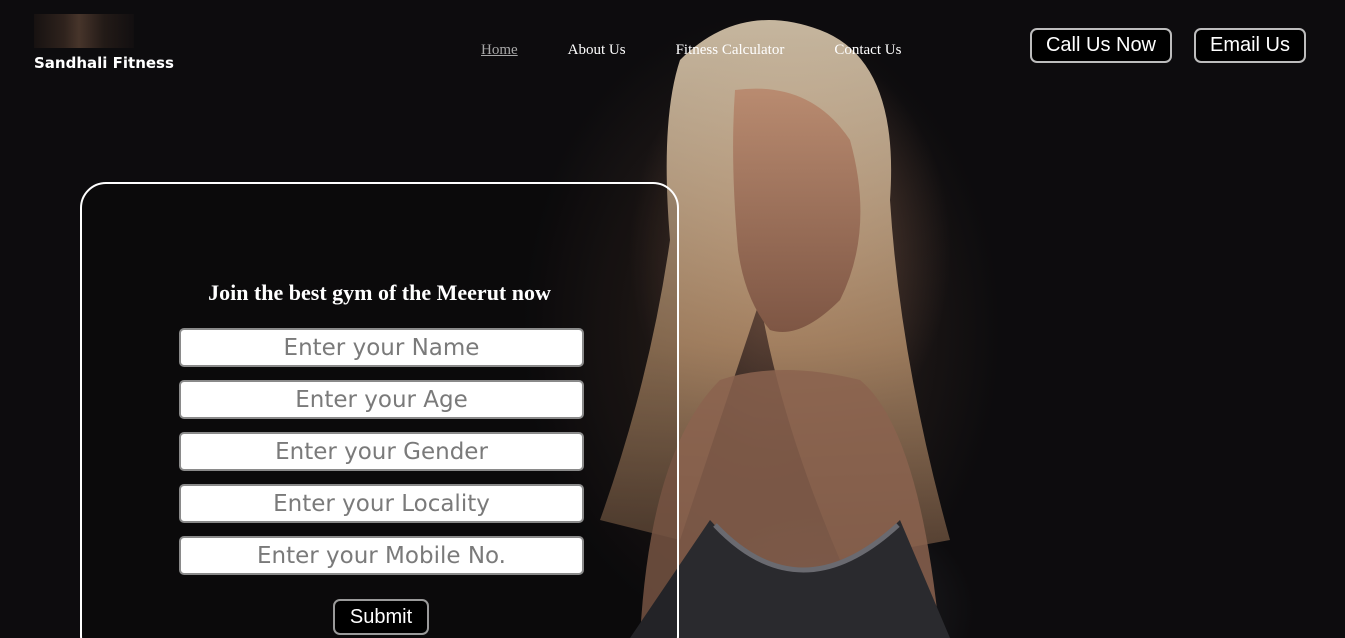 This screenshot has height=638, width=1345. I want to click on locality-input, so click(381, 503).